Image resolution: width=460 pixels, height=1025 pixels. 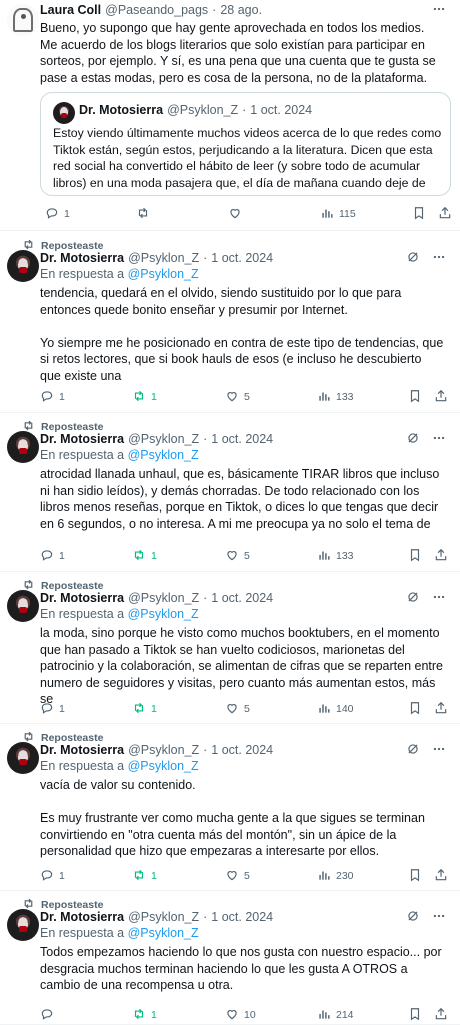 I want to click on views-button: 140, so click(x=335, y=709).